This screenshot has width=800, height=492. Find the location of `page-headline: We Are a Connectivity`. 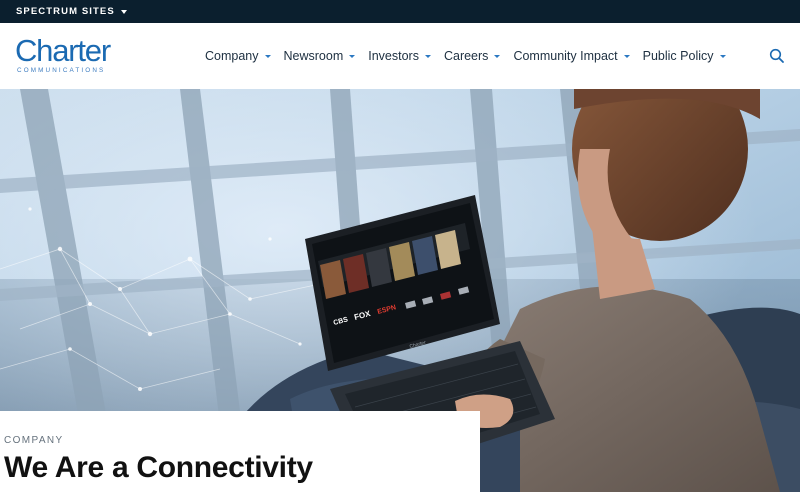

page-headline: We Are a Connectivity is located at coordinates (158, 467).